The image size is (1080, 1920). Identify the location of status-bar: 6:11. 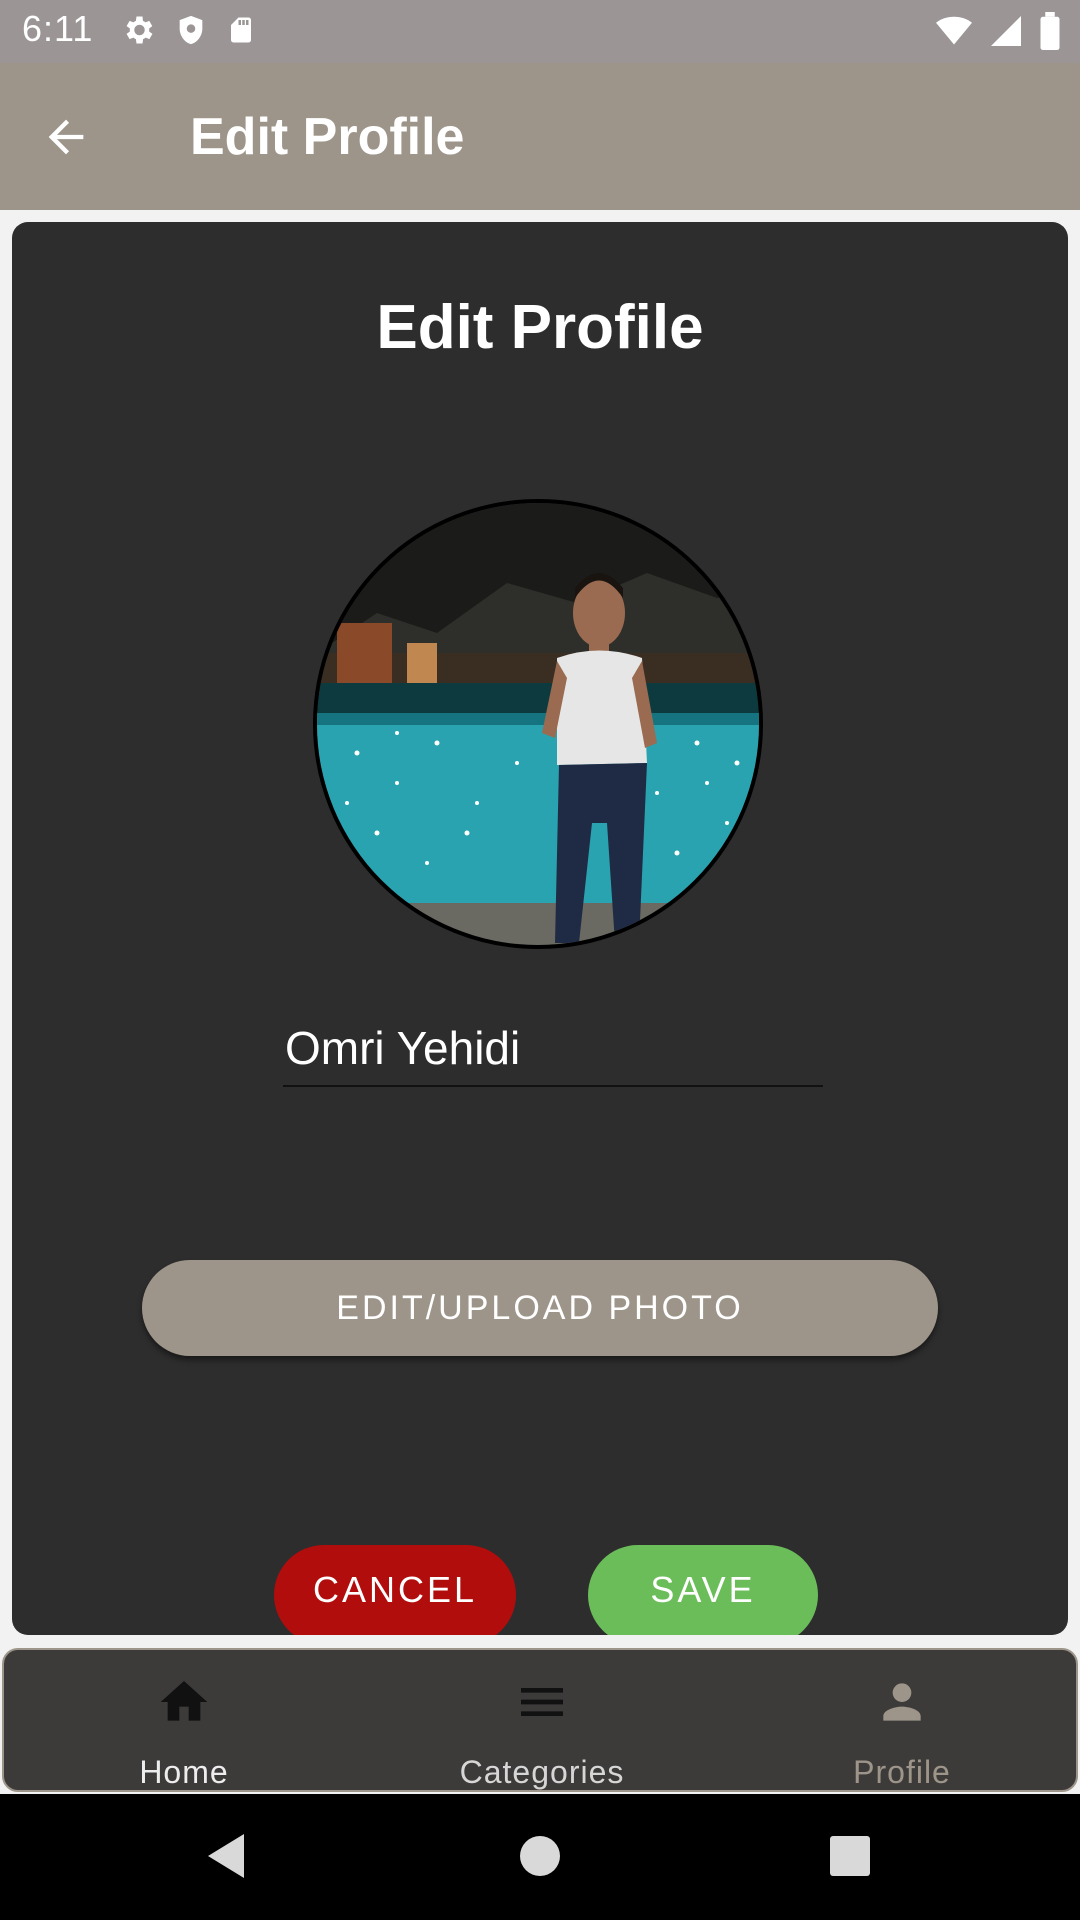
(540, 31).